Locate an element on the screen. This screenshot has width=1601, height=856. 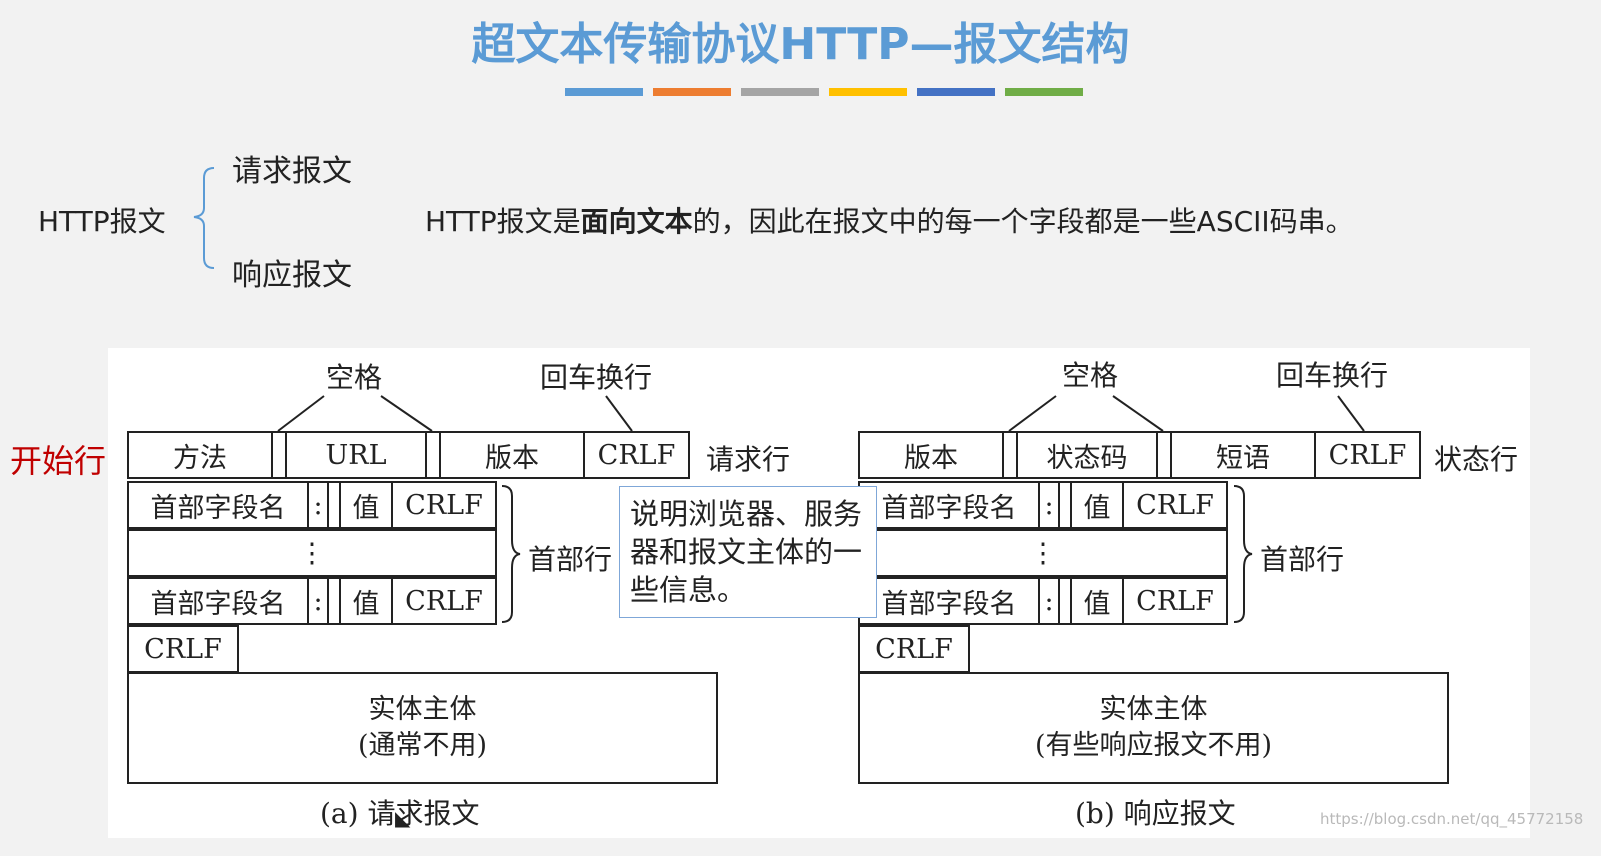
watermark: https://blog.csdn.net/qq_45772158 is located at coordinates (1452, 819).